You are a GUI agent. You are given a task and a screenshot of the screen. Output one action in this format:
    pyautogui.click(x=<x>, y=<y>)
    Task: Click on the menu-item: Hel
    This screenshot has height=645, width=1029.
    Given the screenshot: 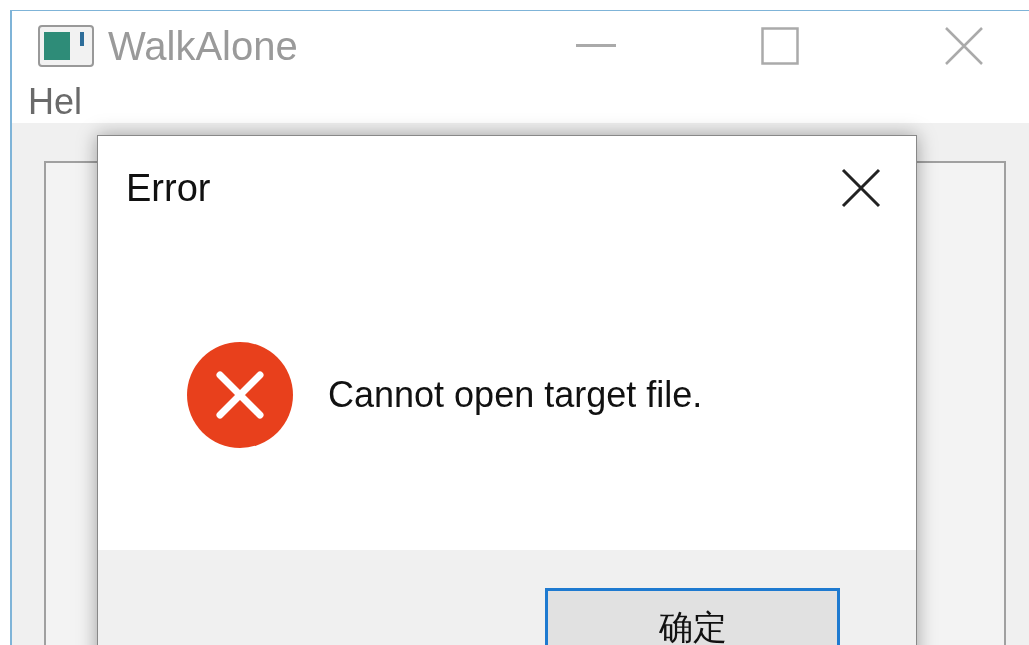 What is the action you would take?
    pyautogui.click(x=55, y=102)
    